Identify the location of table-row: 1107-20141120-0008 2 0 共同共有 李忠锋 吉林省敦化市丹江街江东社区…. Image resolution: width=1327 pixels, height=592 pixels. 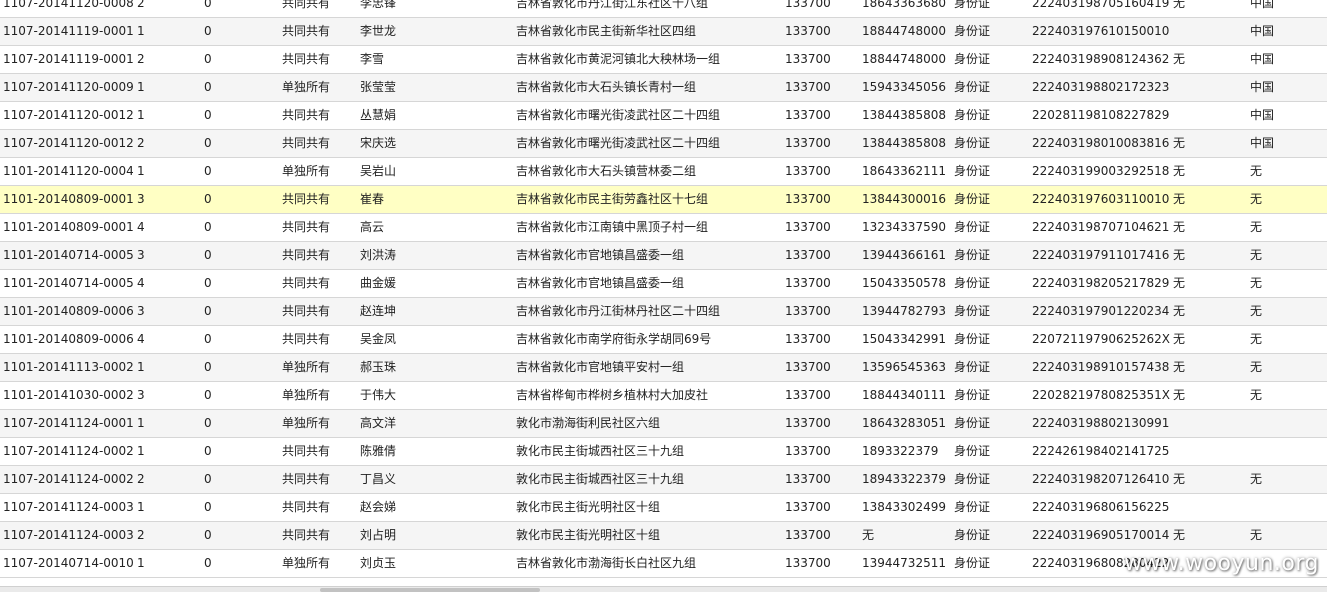
(663, 9).